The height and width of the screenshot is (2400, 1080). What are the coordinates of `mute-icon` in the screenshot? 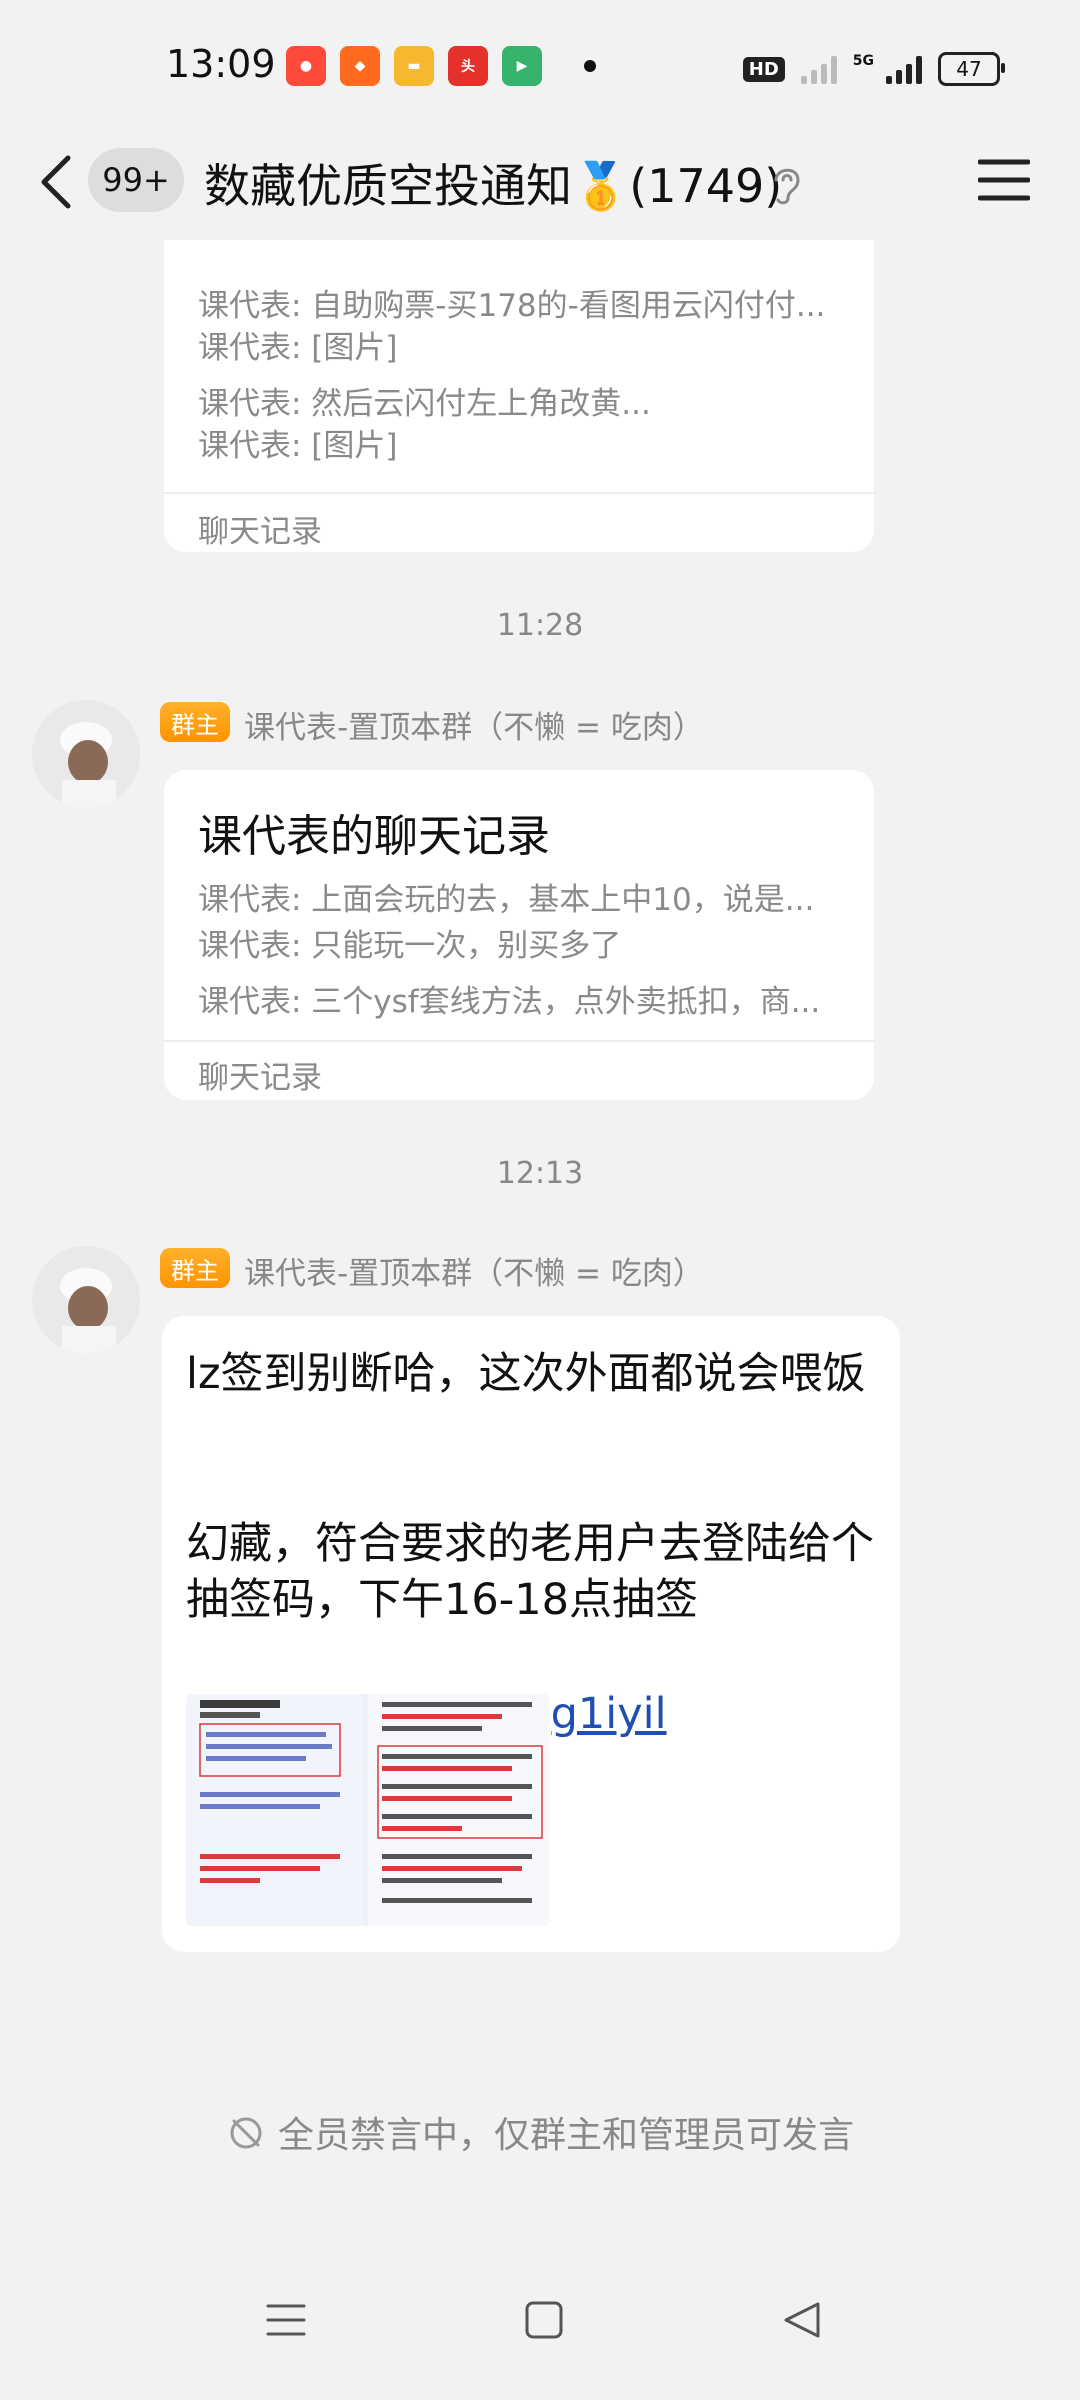 It's located at (246, 2133).